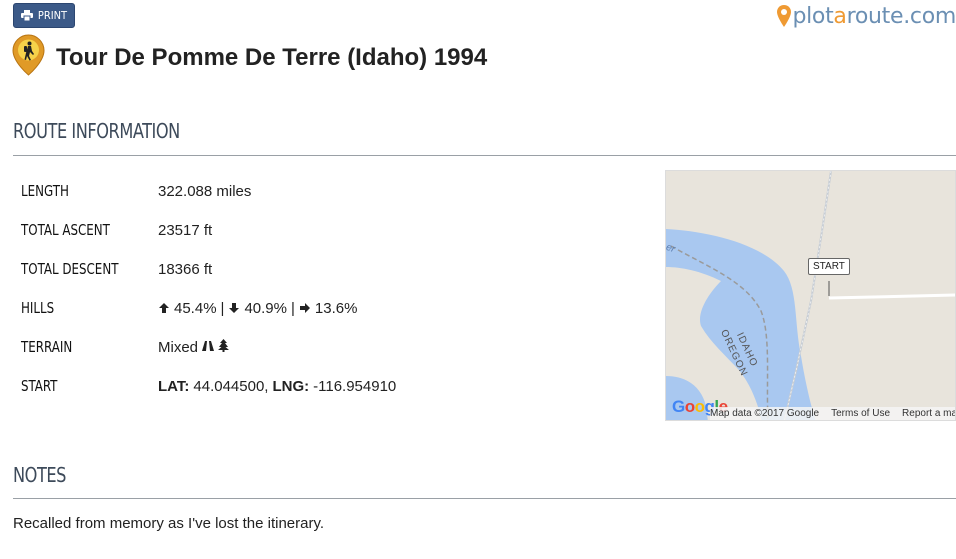 The height and width of the screenshot is (559, 956). What do you see at coordinates (272, 57) in the screenshot?
I see `page-title: Tour De Pomme De Terre (Idaho) 1994` at bounding box center [272, 57].